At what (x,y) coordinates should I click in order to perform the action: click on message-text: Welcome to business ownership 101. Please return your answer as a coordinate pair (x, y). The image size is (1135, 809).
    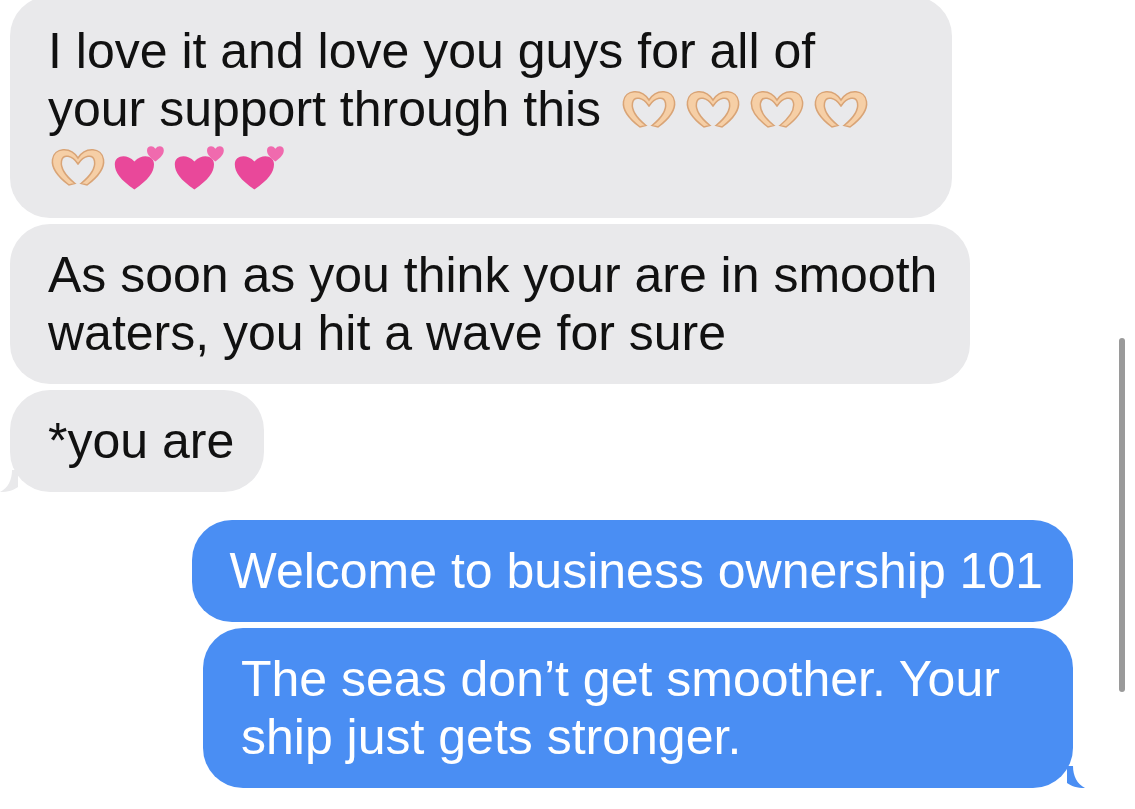
    Looking at the image, I should click on (636, 571).